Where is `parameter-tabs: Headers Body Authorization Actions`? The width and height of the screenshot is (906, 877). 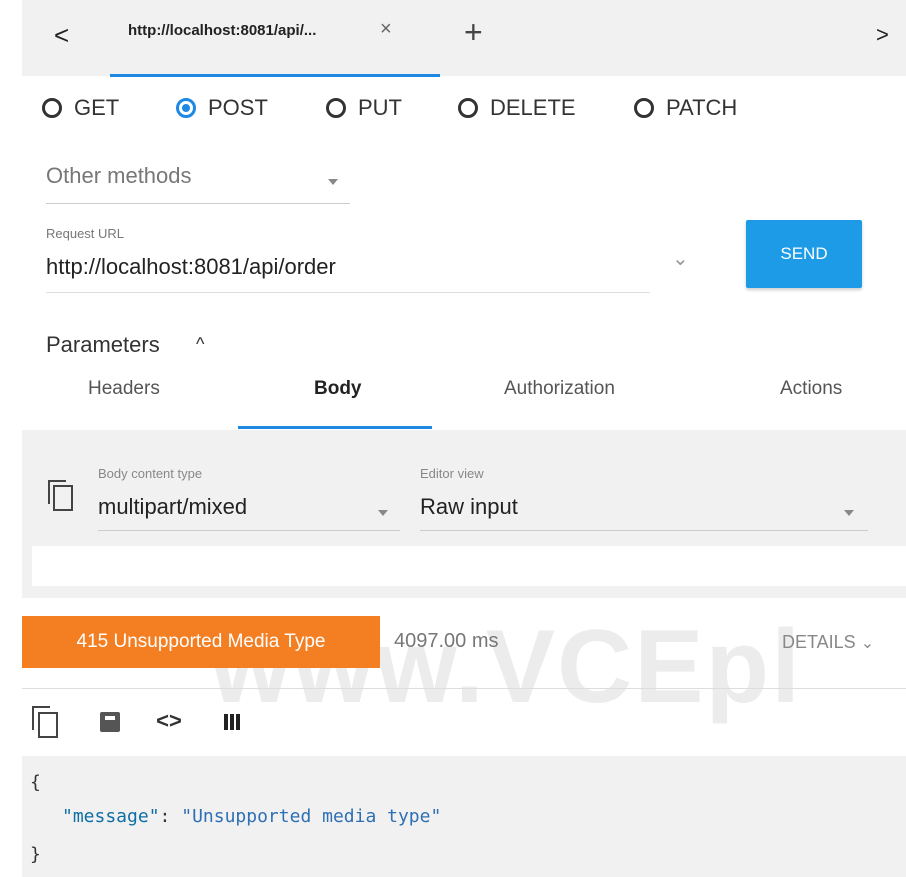 parameter-tabs: Headers Body Authorization Actions is located at coordinates (464, 396).